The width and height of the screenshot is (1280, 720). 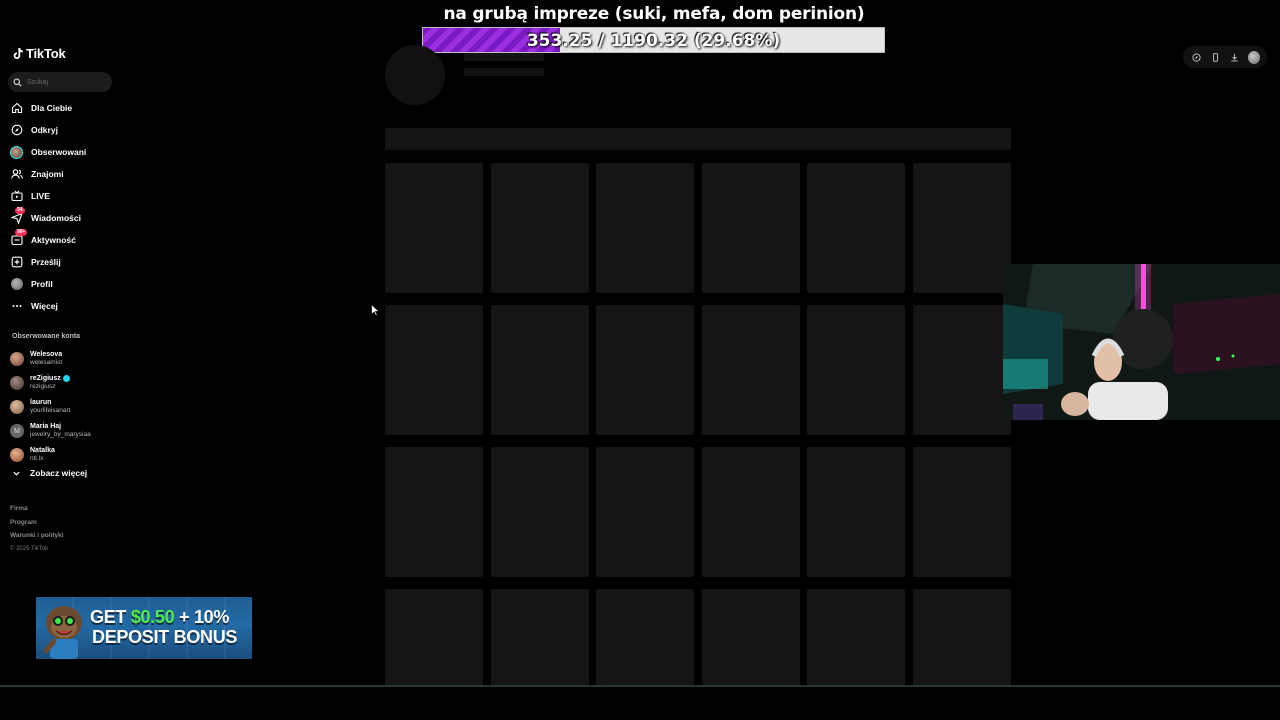 I want to click on stream-goal-progress-bar: 353.25 / 1190.32 (29.68%), so click(x=653, y=40).